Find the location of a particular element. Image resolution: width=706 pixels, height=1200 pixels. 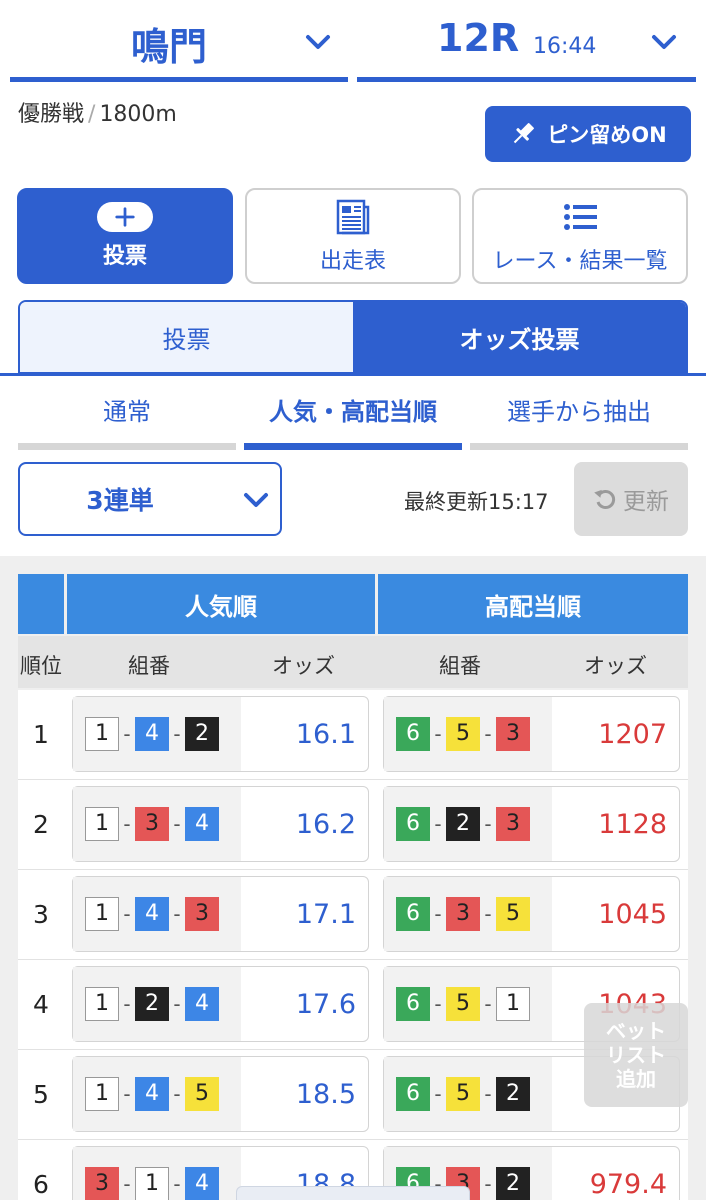

place-select: 鳴門 is located at coordinates (179, 41).